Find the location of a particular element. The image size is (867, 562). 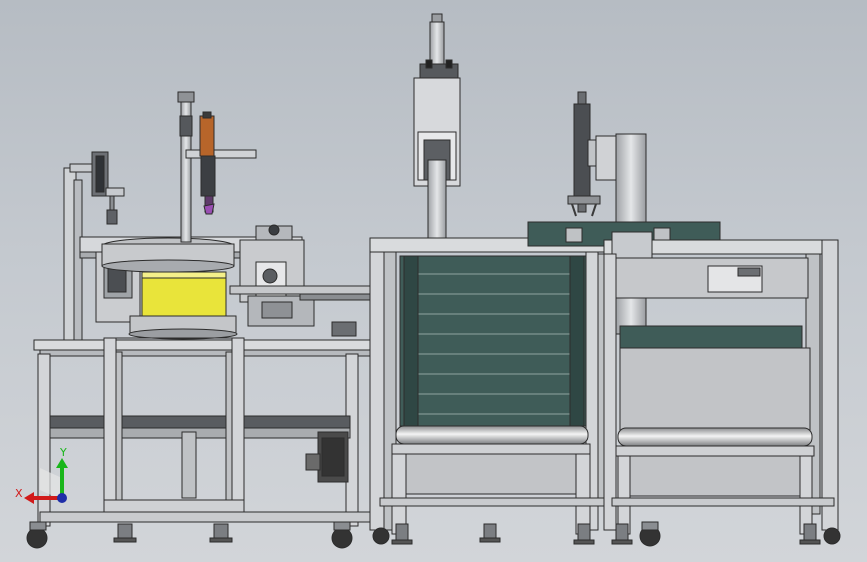

linear-rail is located at coordinates (303, 290).